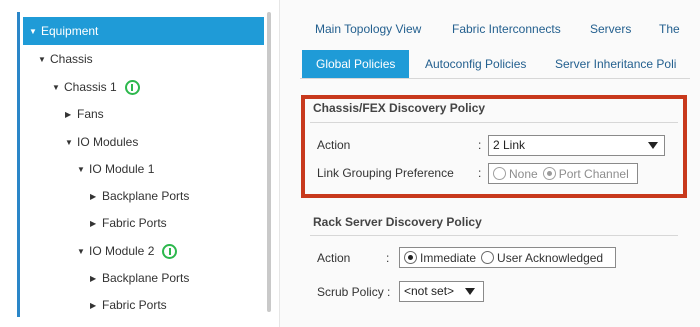 The height and width of the screenshot is (327, 700). I want to click on tree-left-border, so click(18, 164).